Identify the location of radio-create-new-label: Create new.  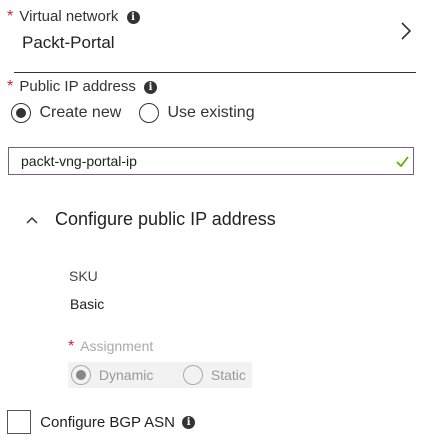
(80, 112).